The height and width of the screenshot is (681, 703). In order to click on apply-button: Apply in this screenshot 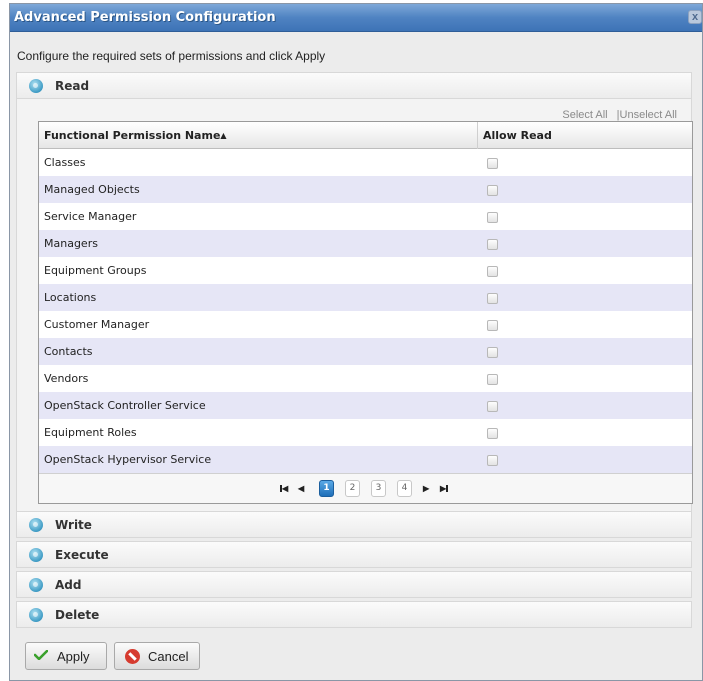, I will do `click(66, 656)`.